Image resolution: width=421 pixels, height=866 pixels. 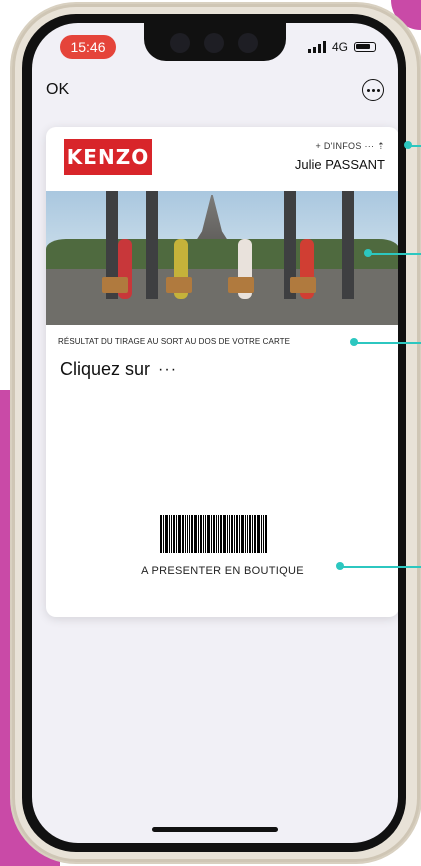 I want to click on status-indicators: 4G, so click(x=341, y=47).